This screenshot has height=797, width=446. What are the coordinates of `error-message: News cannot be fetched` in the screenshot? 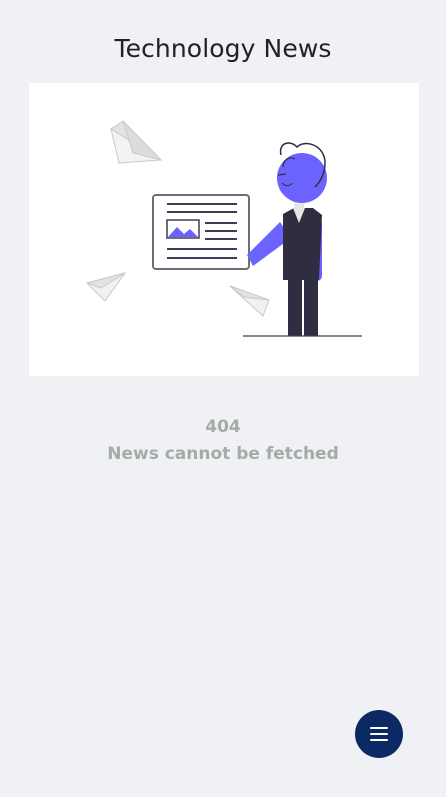 It's located at (223, 454).